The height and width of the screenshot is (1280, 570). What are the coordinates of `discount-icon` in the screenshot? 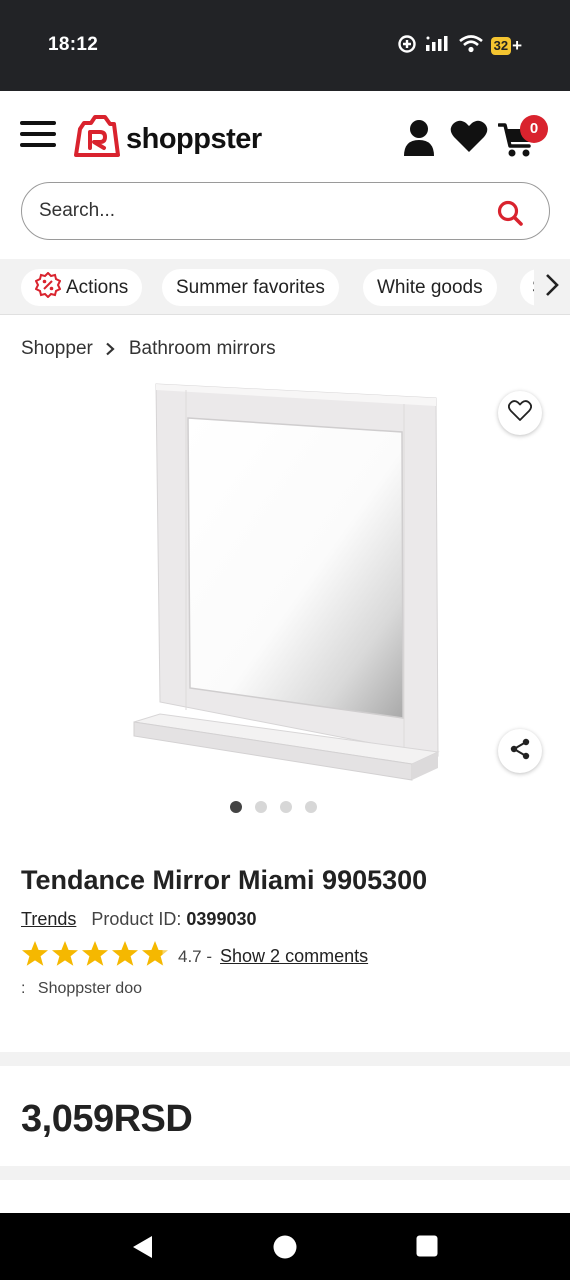 It's located at (50, 287).